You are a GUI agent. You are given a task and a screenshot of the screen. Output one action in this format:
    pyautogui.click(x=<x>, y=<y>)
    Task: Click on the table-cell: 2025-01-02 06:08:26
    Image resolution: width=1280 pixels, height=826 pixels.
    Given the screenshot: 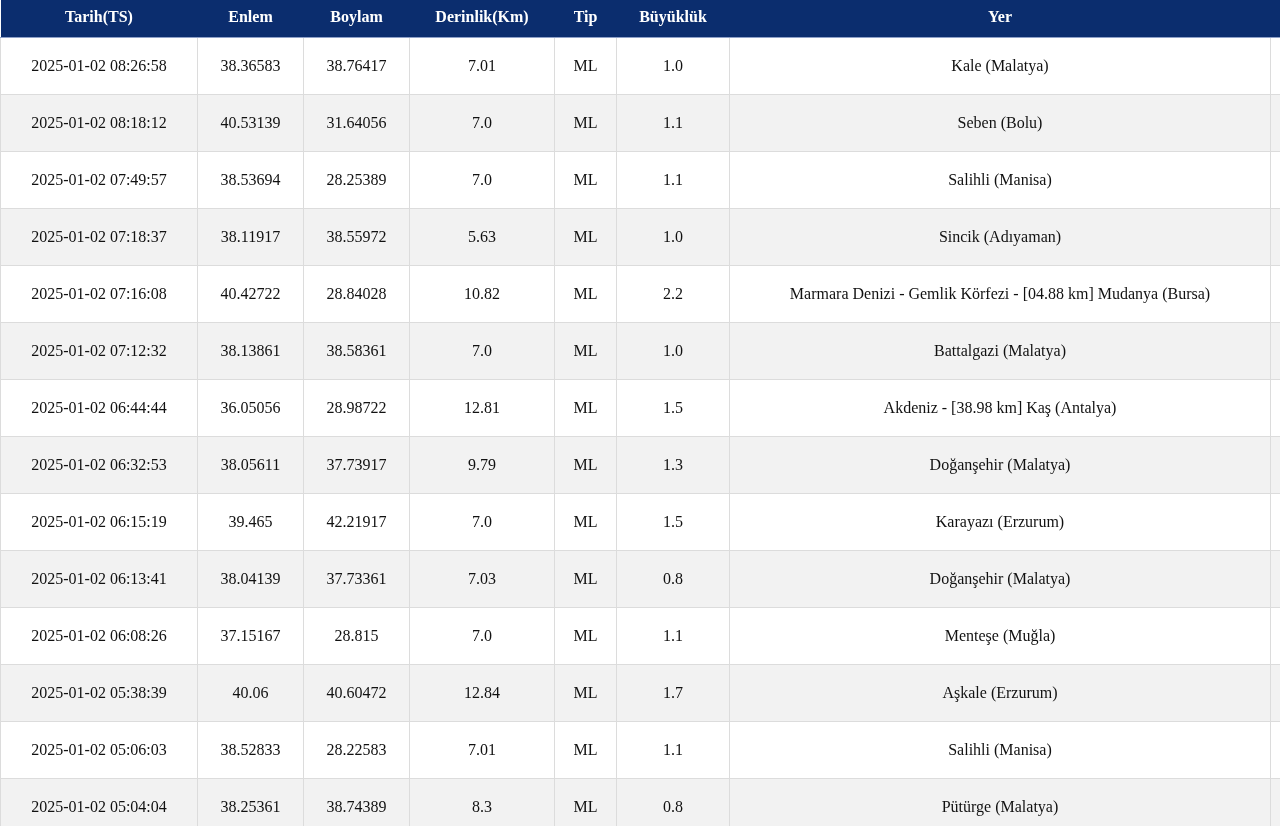 What is the action you would take?
    pyautogui.click(x=99, y=636)
    